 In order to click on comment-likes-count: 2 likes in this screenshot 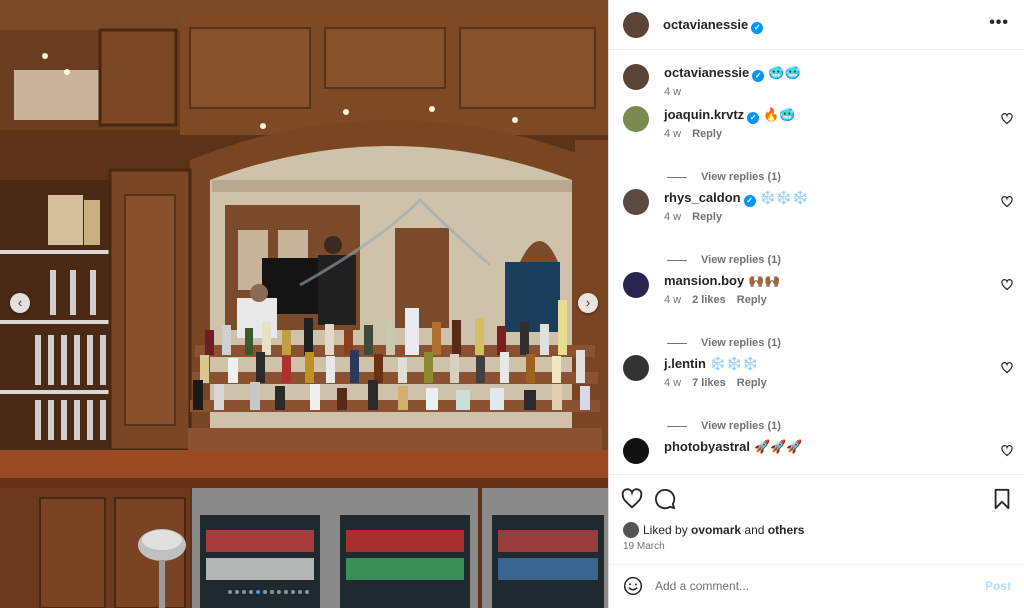, I will do `click(709, 300)`.